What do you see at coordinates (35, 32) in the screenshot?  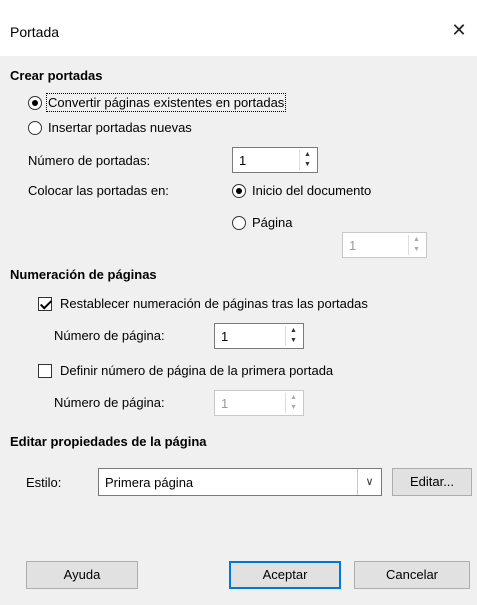 I see `dialog-title: Portada` at bounding box center [35, 32].